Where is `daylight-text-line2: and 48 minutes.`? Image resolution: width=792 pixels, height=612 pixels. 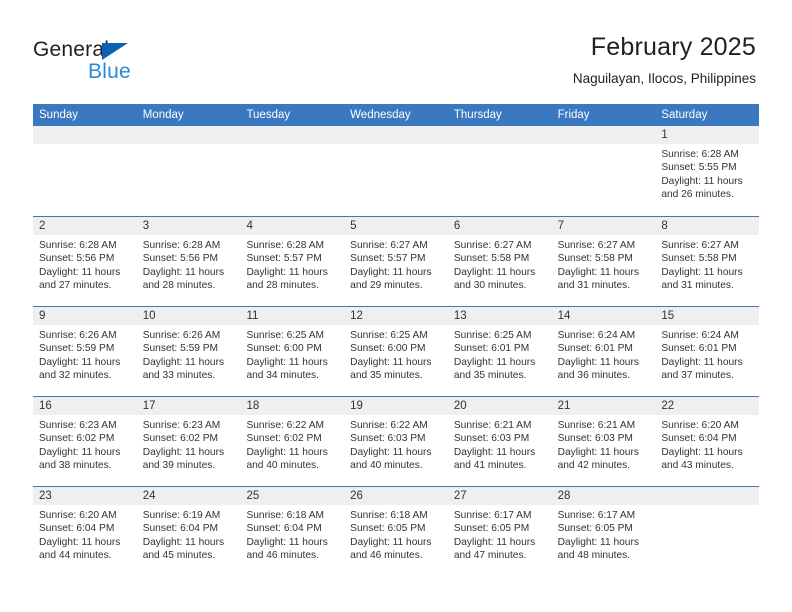
daylight-text-line2: and 48 minutes. is located at coordinates (594, 555).